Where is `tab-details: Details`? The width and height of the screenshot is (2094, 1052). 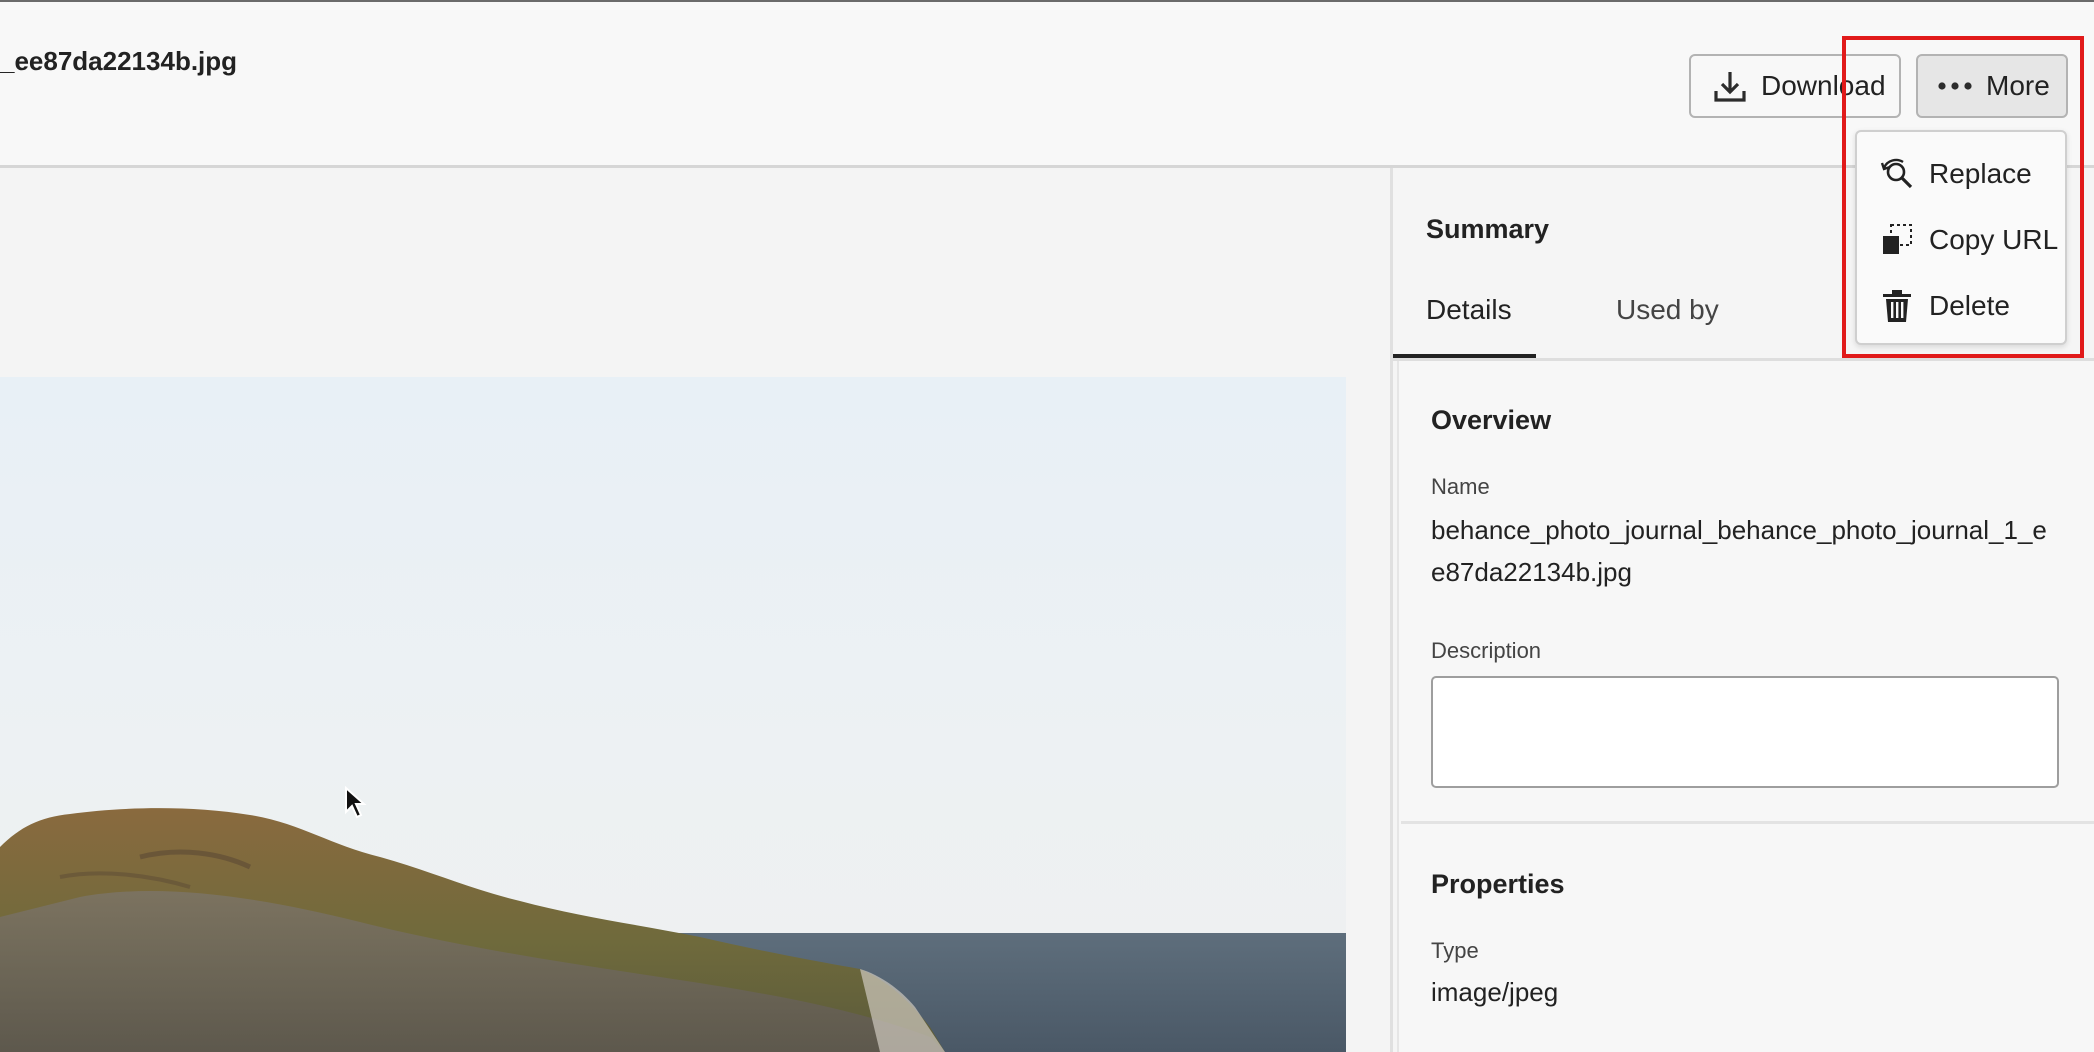
tab-details: Details is located at coordinates (1469, 310).